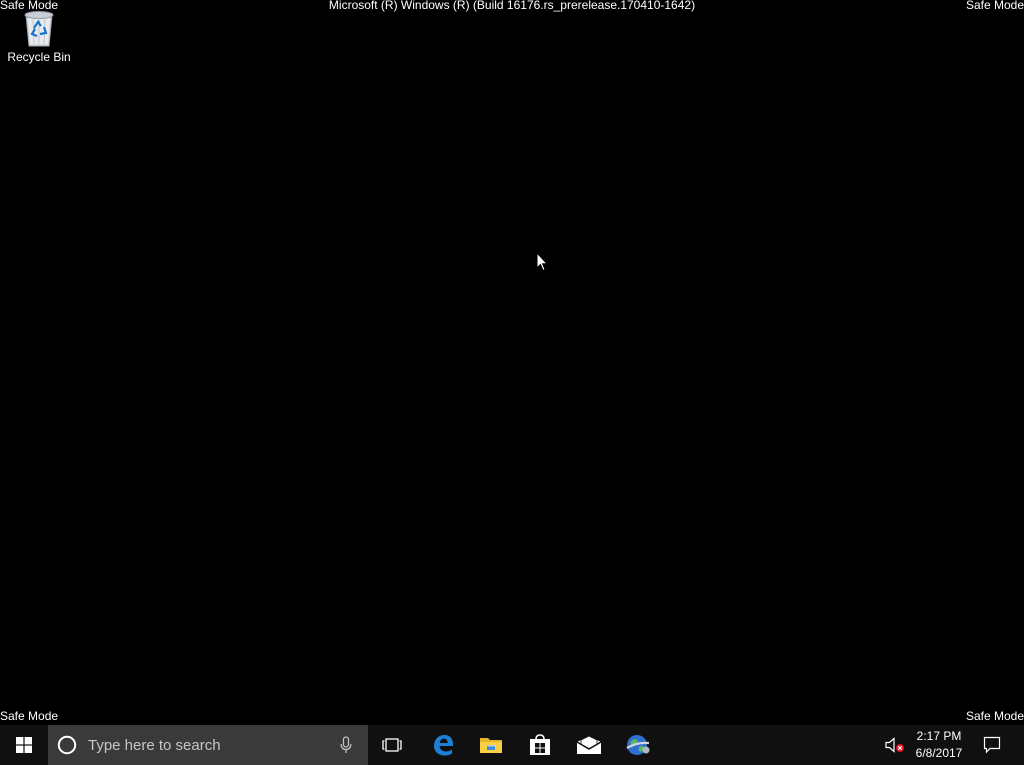 The image size is (1024, 765). I want to click on mail-icon, so click(589, 744).